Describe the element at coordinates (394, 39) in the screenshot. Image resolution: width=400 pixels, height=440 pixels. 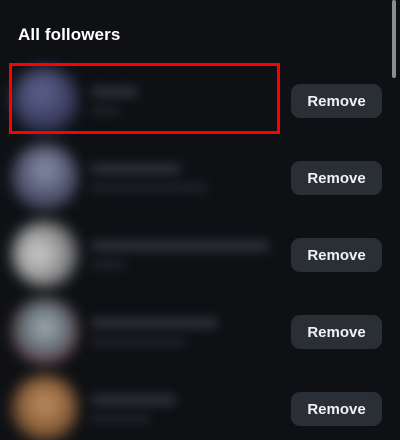
I see `scrollbar-thumb` at that location.